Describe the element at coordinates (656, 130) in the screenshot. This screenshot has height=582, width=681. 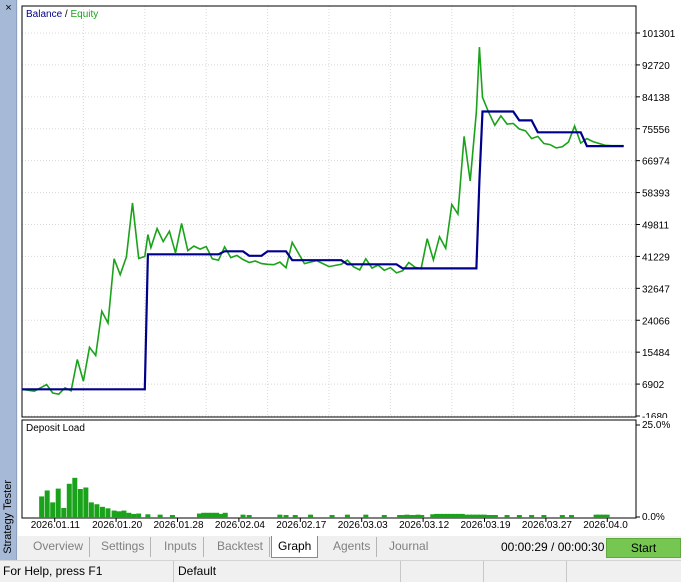
I see `y-tick-label: 75556` at that location.